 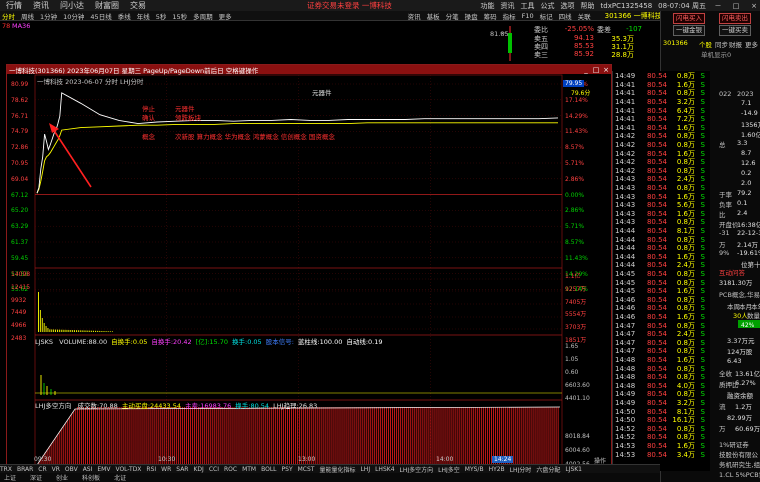 What do you see at coordinates (225, 16) in the screenshot?
I see `tb-more: 更多` at bounding box center [225, 16].